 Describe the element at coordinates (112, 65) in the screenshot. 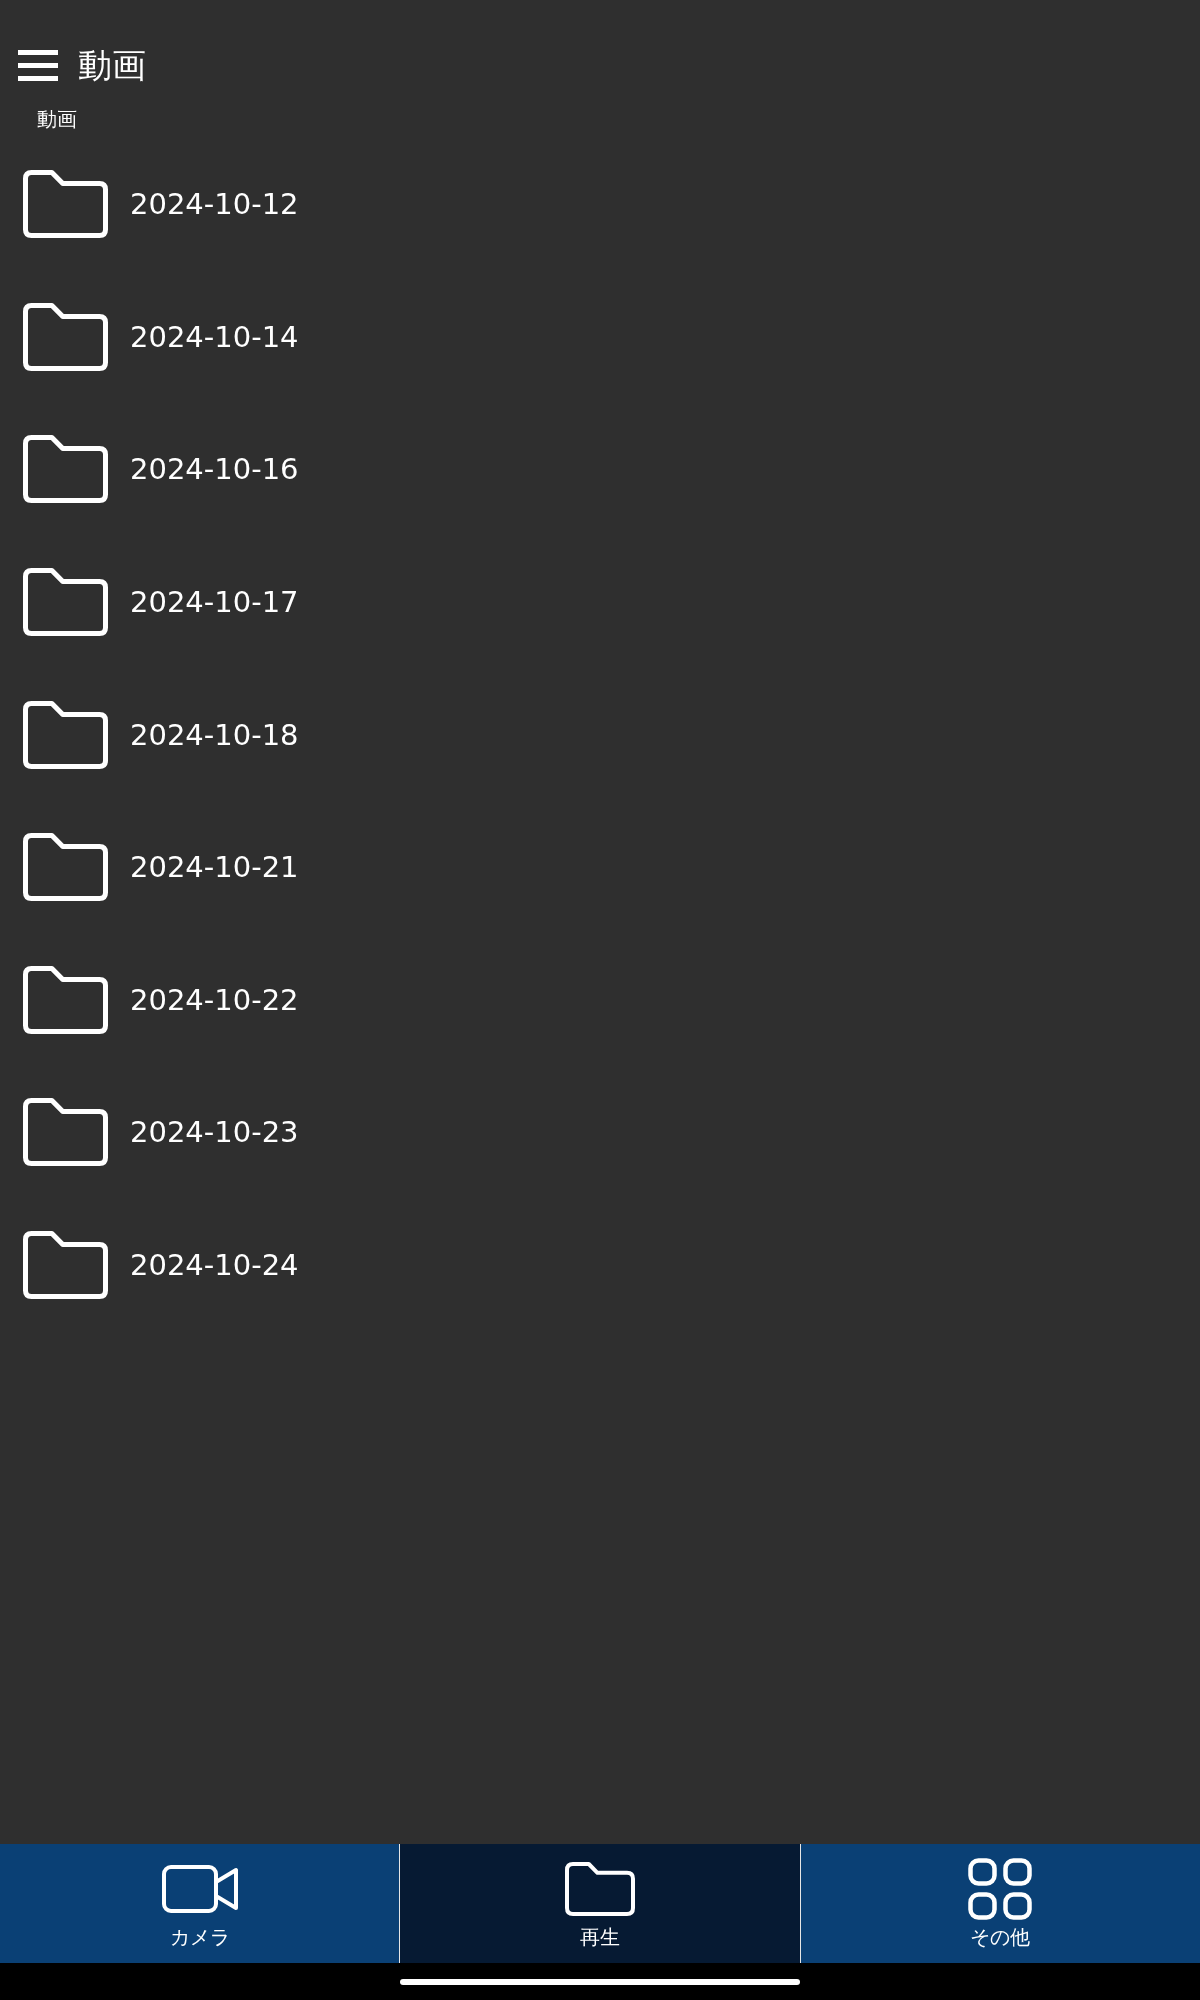

I see `screen-title: 動画` at that location.